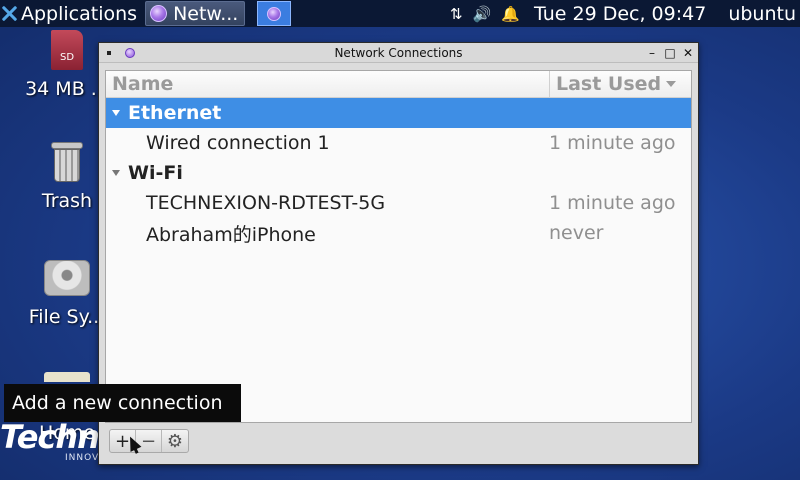  Describe the element at coordinates (175, 113) in the screenshot. I see `group-label: Ethernet` at that location.